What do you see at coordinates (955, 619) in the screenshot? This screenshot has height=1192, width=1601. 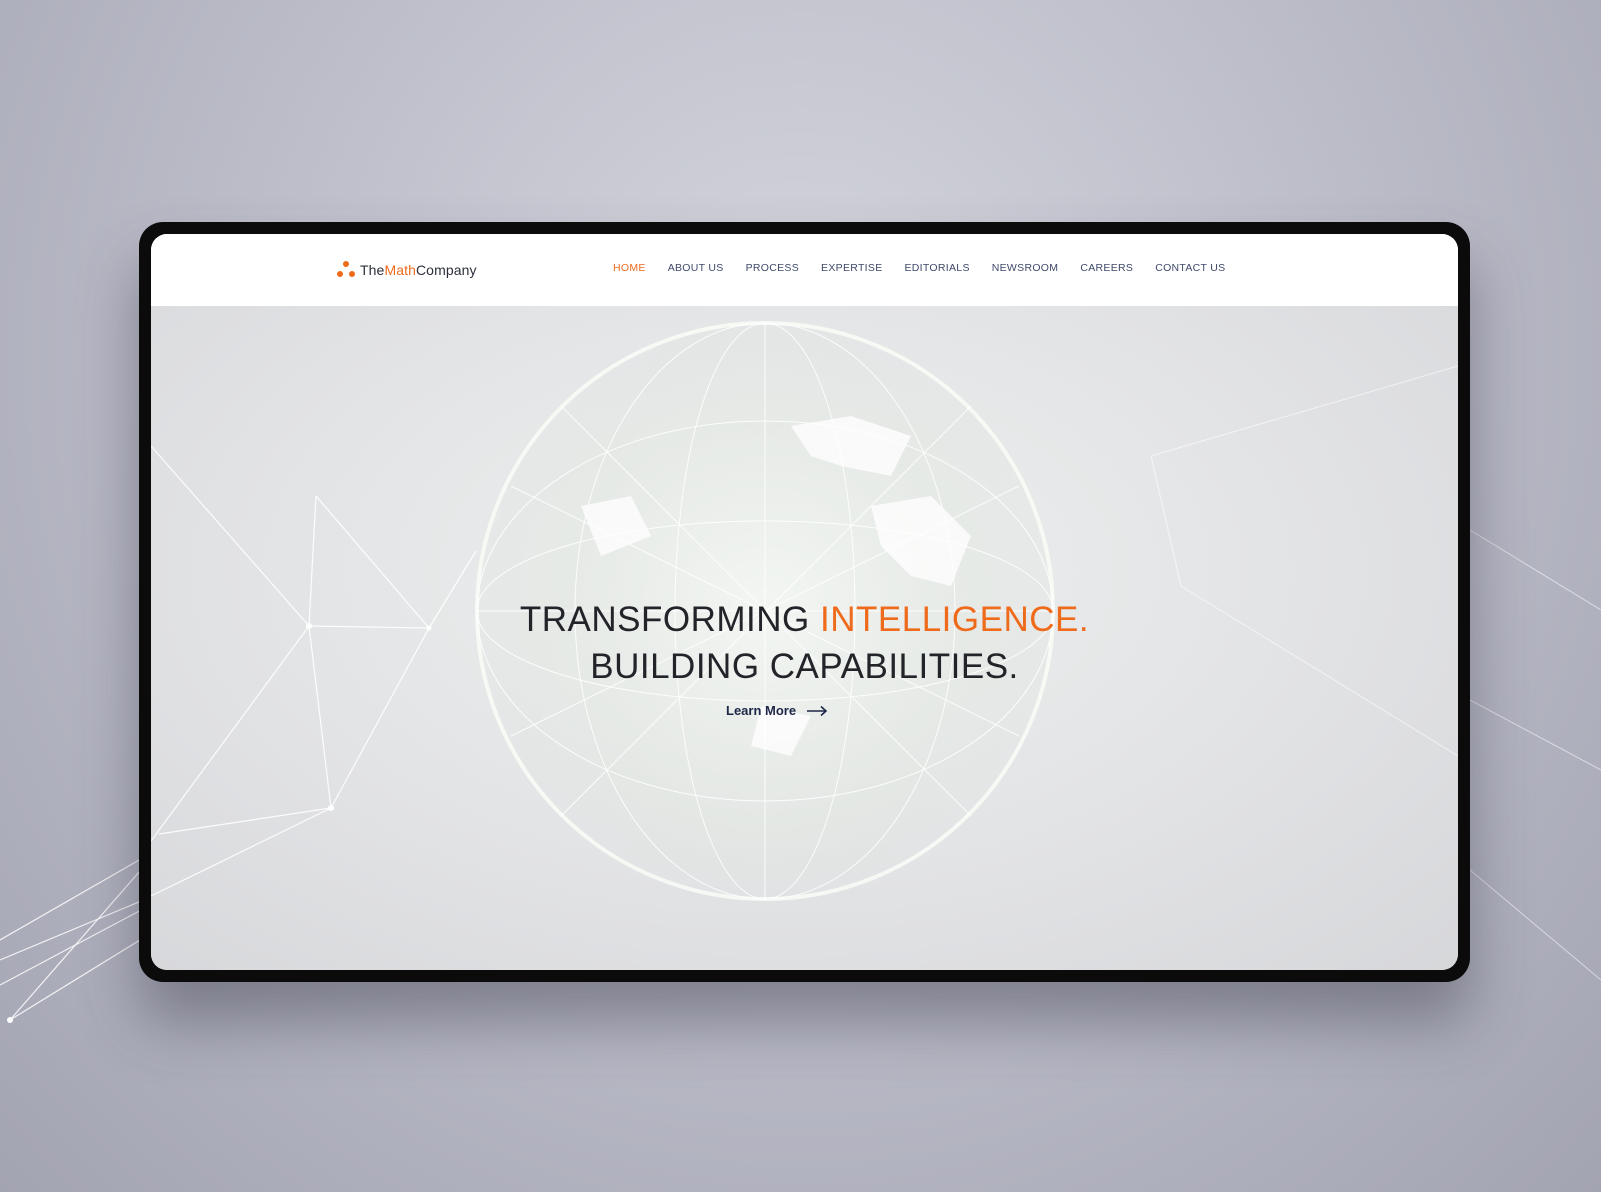 I see `hero-title-intelligence: INTELLIGENCE.` at bounding box center [955, 619].